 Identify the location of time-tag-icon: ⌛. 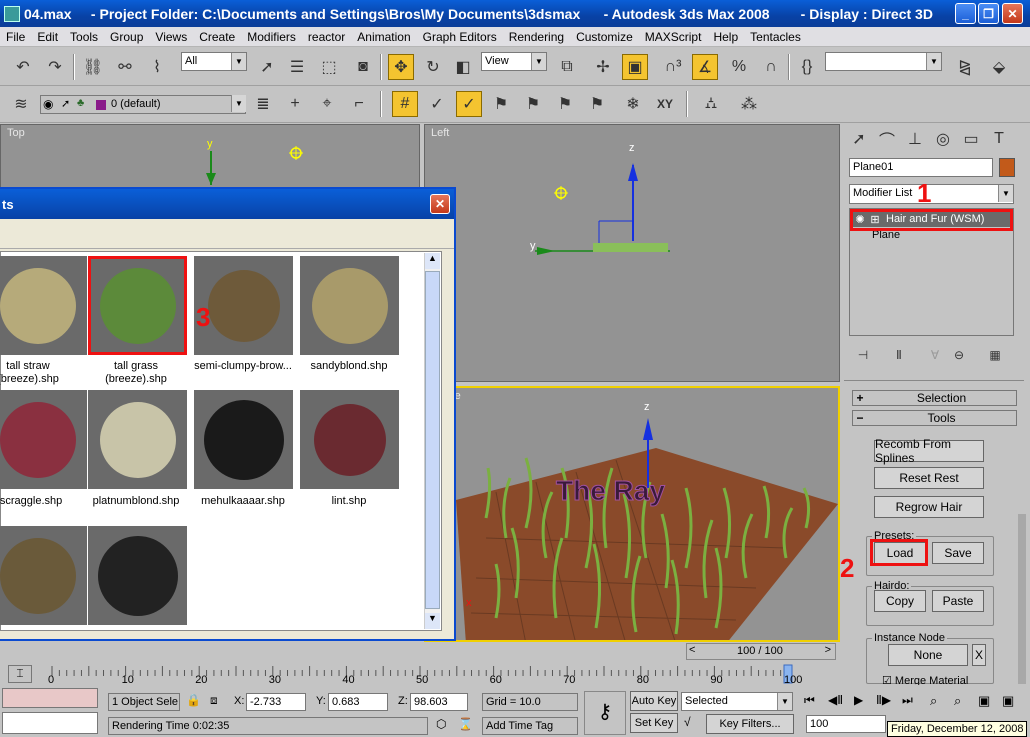
(465, 724).